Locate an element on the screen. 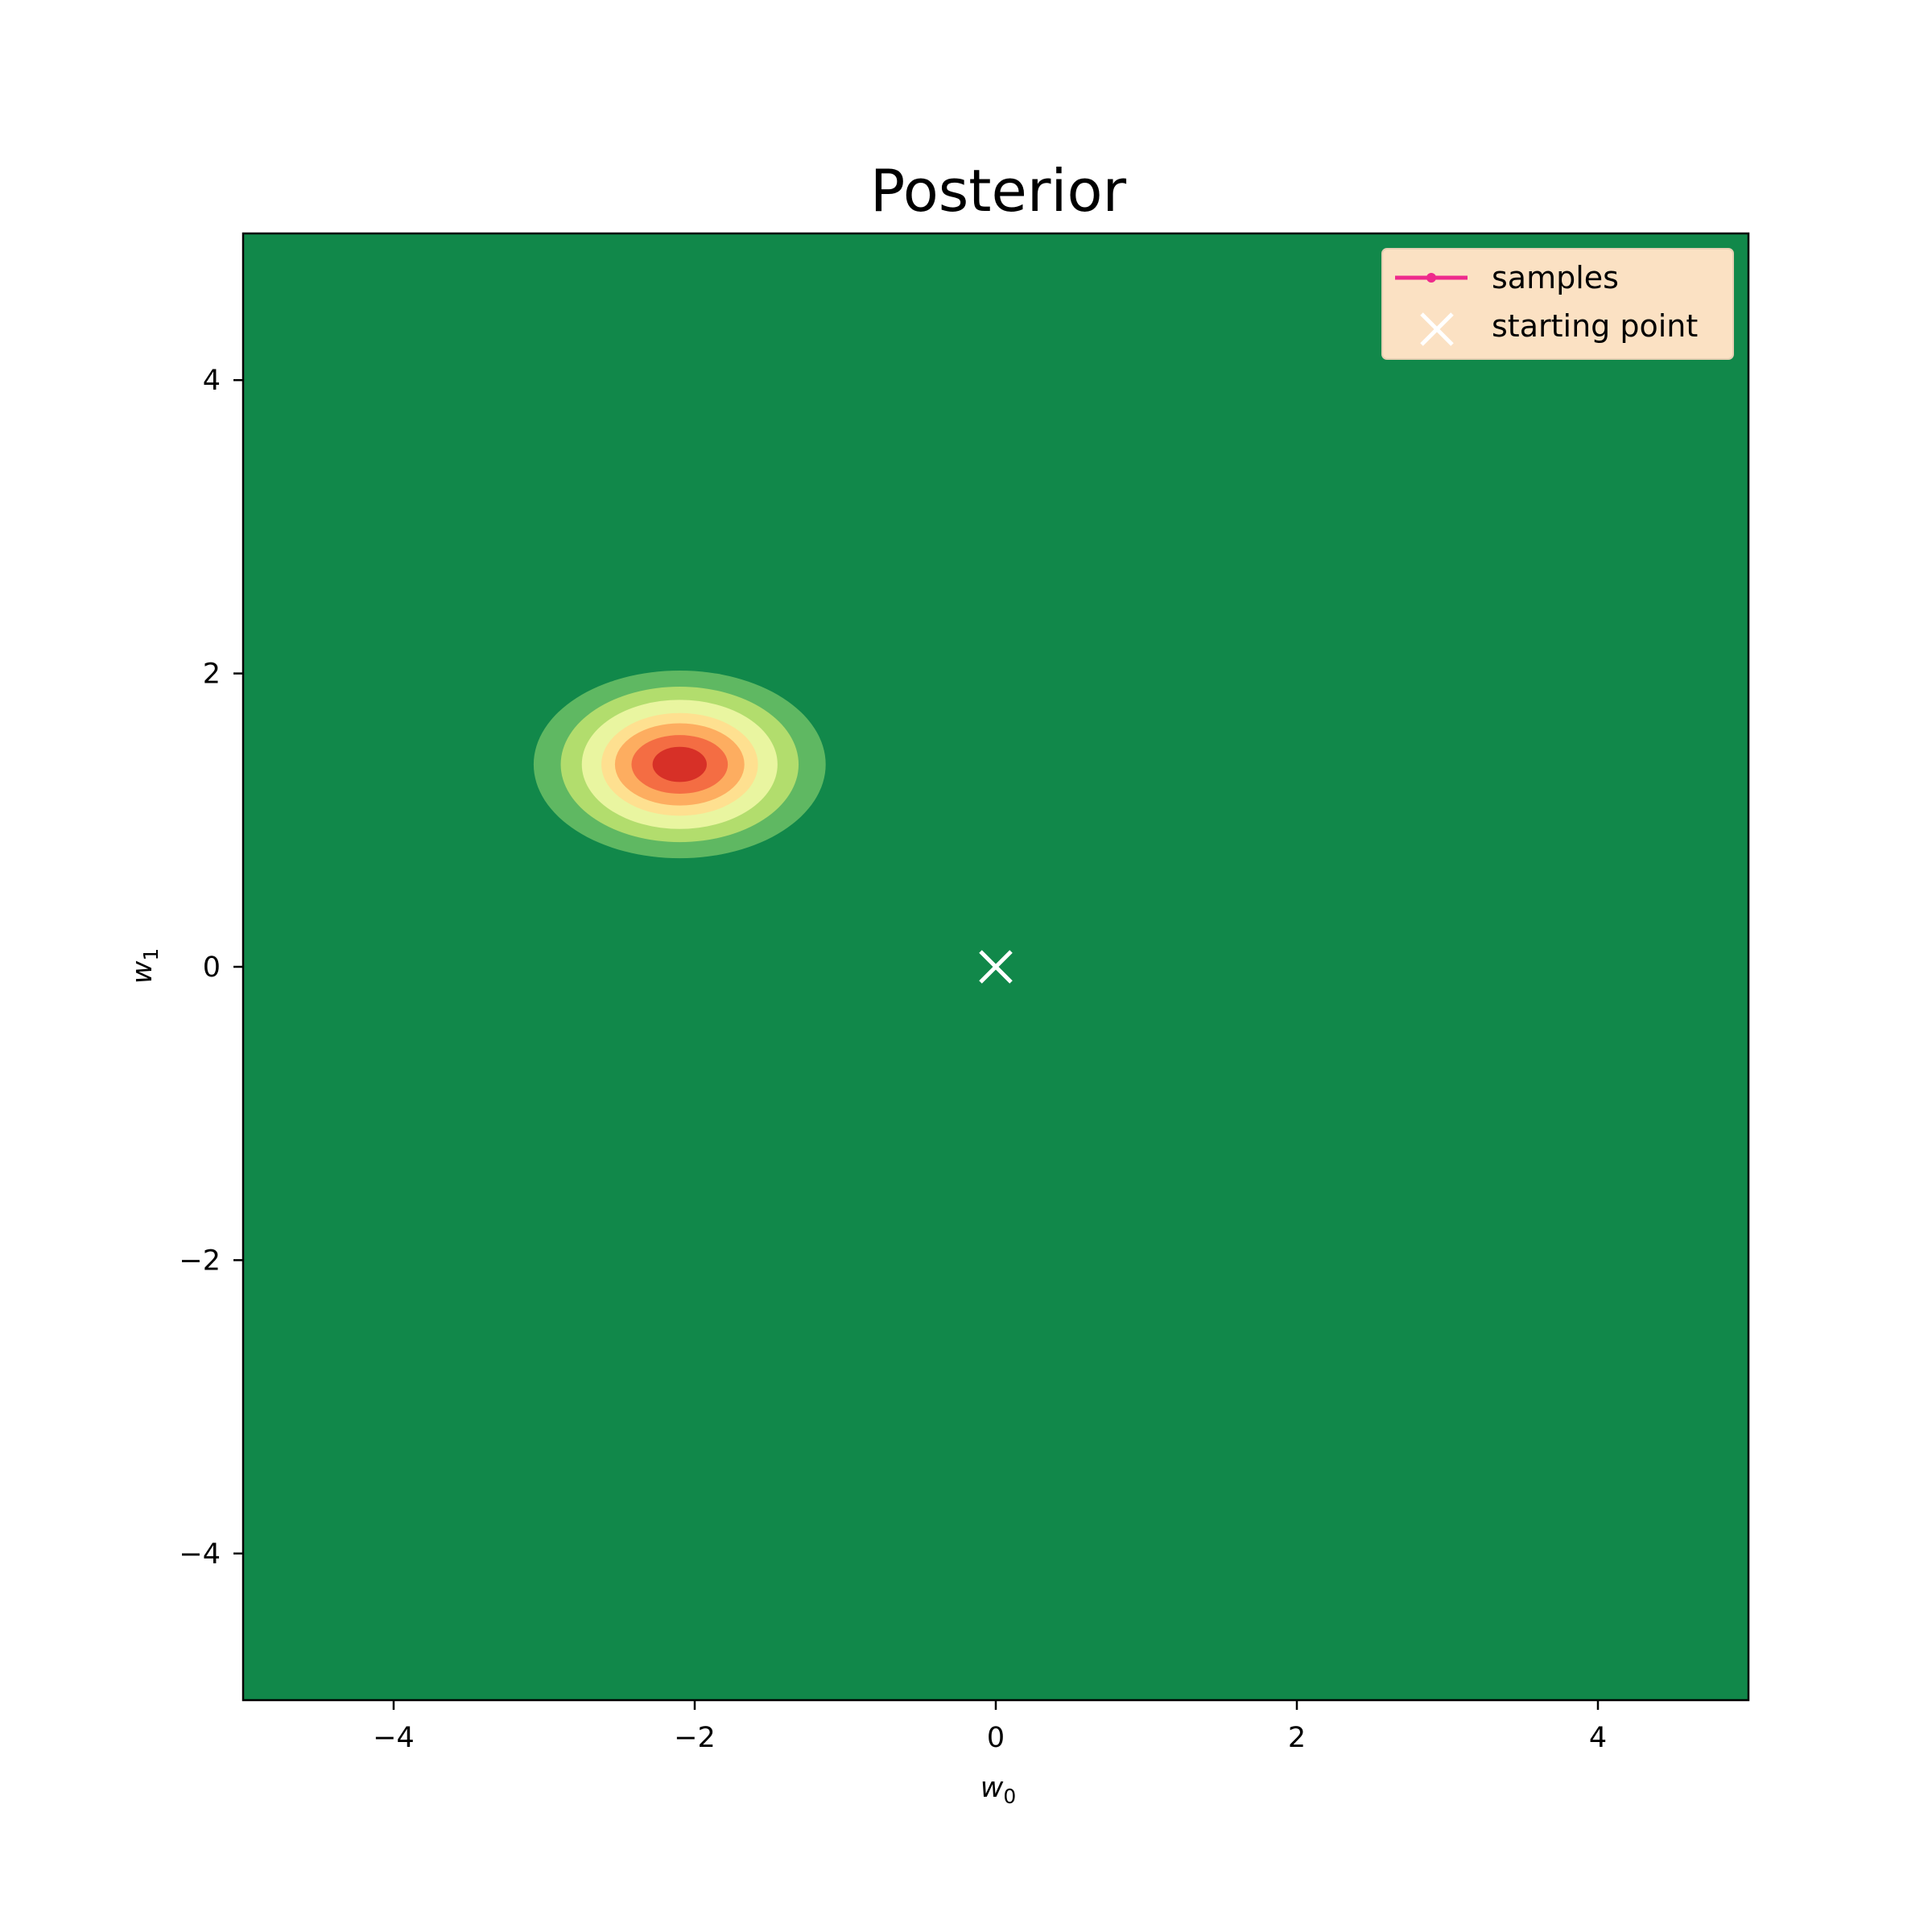 The width and height of the screenshot is (1932, 1932). x-tick-label: 0 is located at coordinates (996, 1738).